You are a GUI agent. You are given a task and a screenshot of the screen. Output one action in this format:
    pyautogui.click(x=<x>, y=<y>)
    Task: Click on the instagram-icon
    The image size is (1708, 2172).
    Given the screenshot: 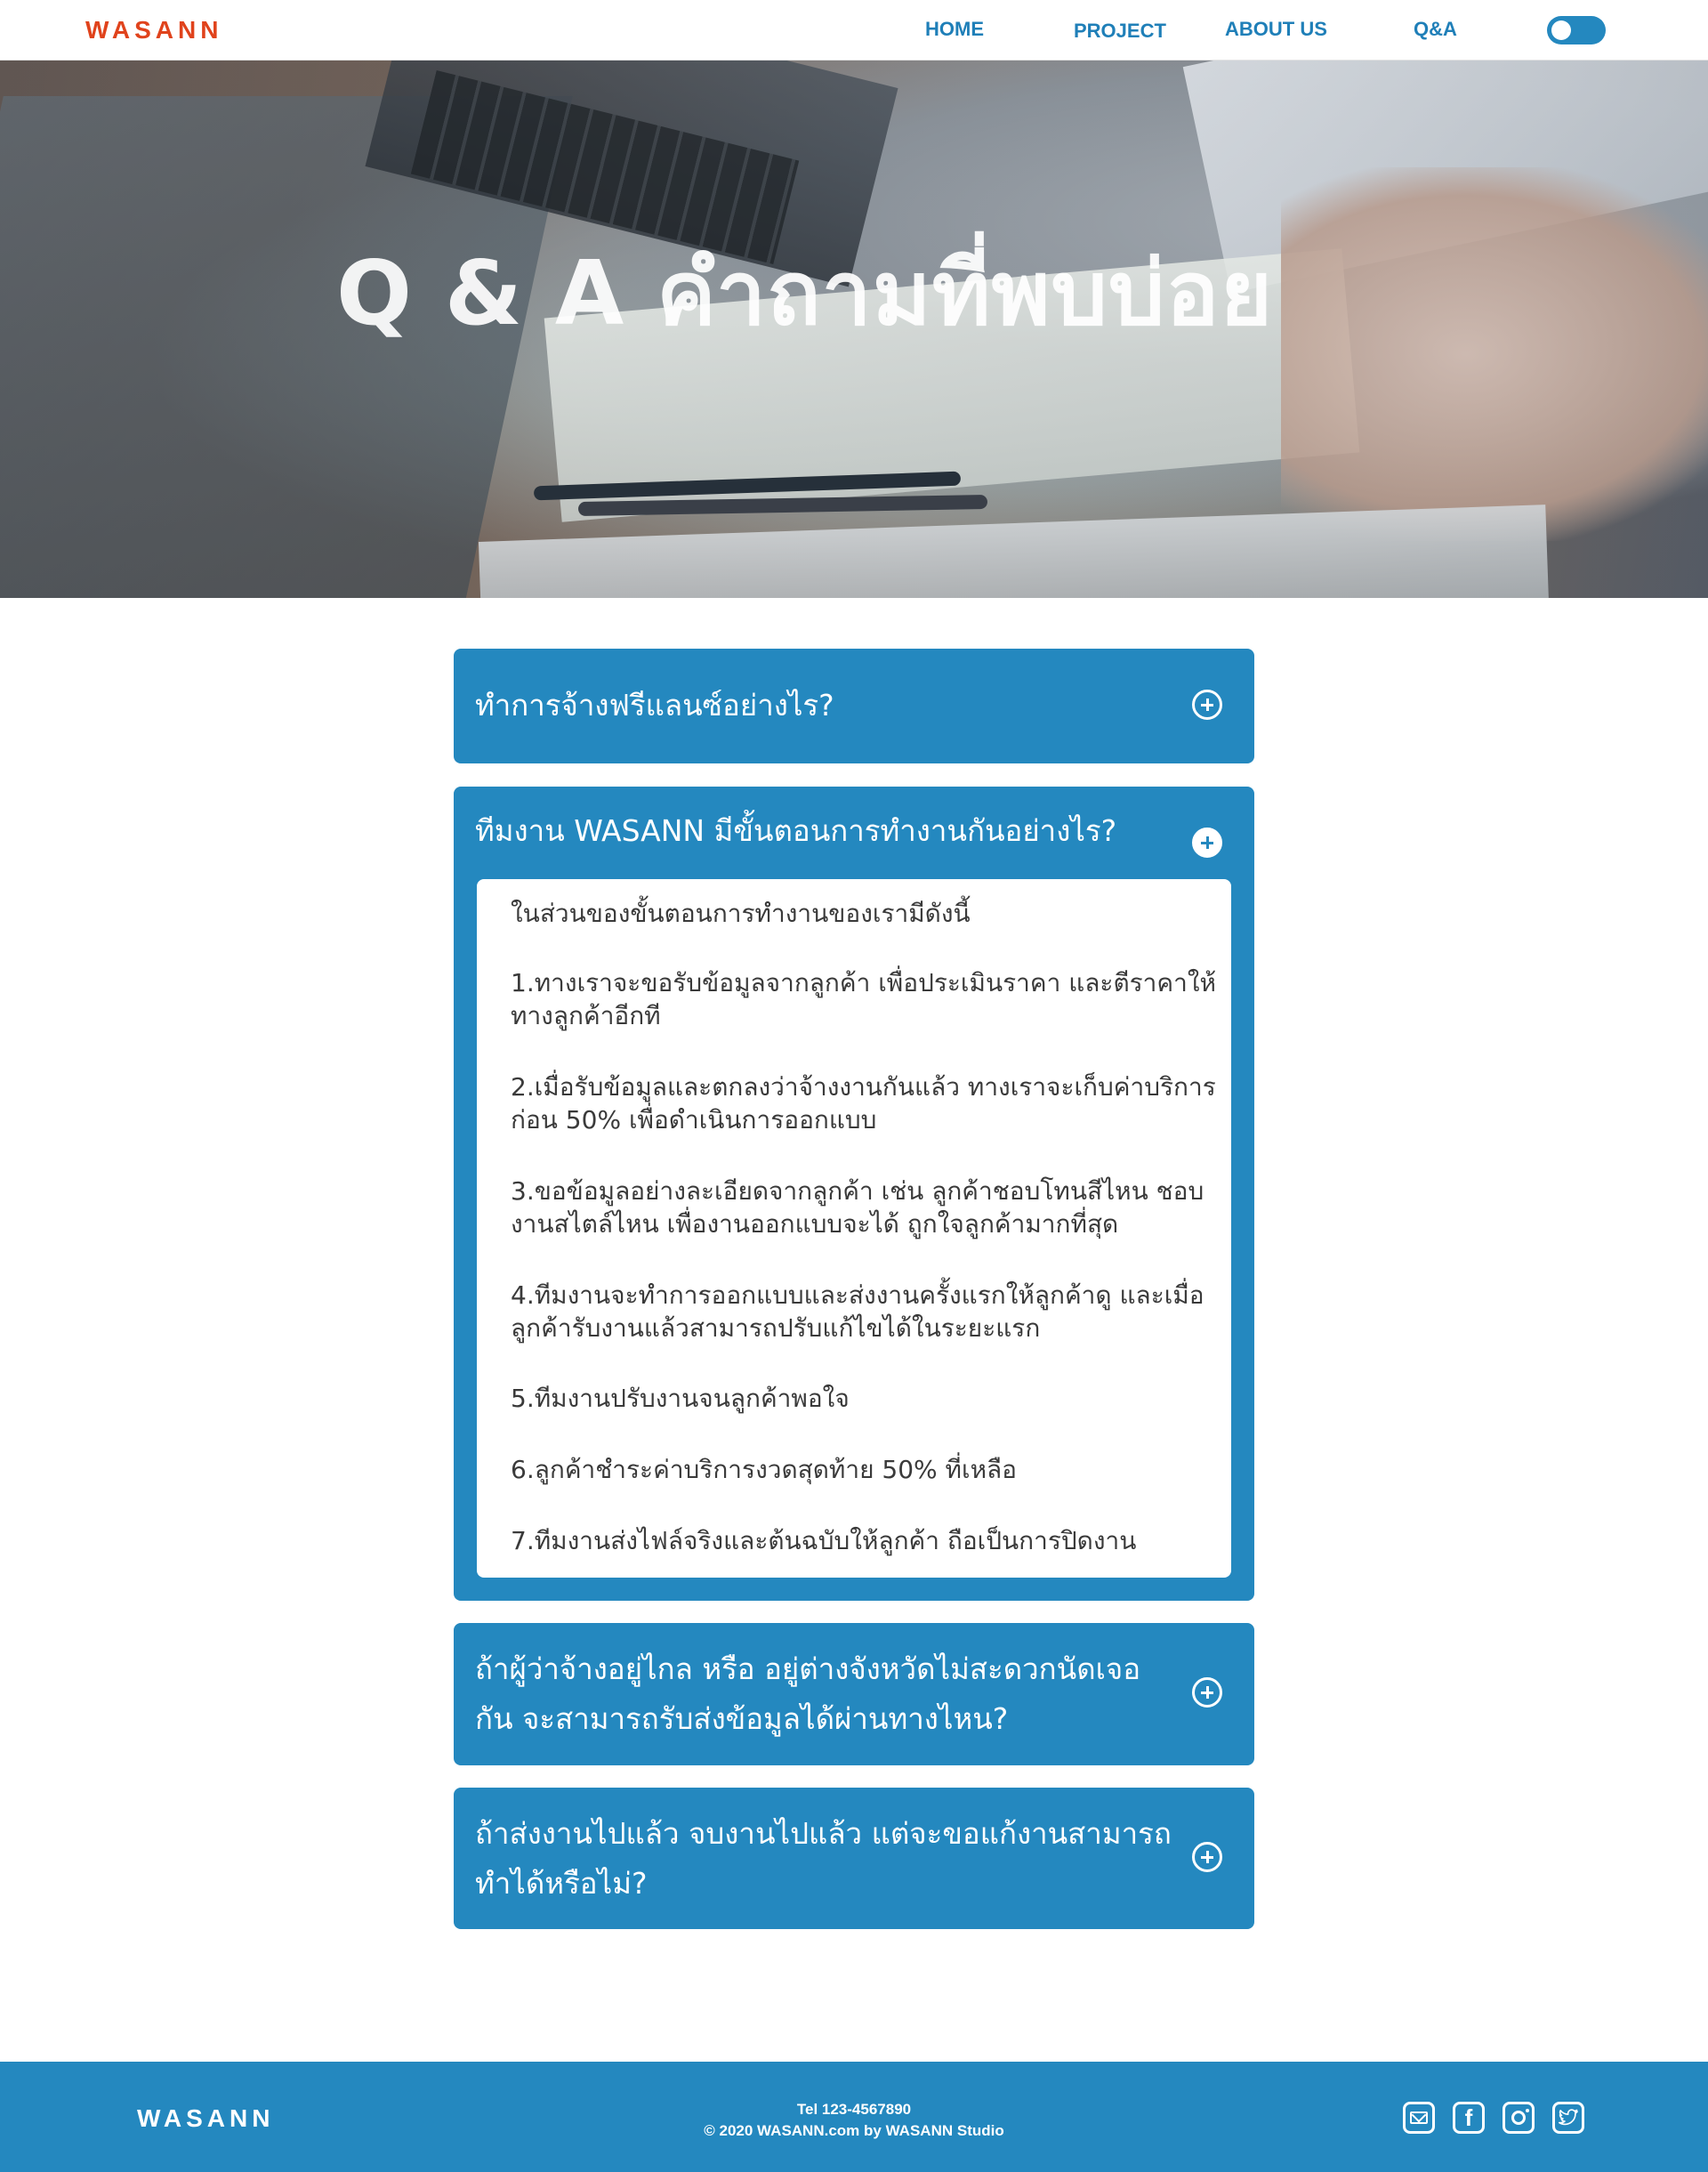 What is the action you would take?
    pyautogui.click(x=1519, y=2118)
    